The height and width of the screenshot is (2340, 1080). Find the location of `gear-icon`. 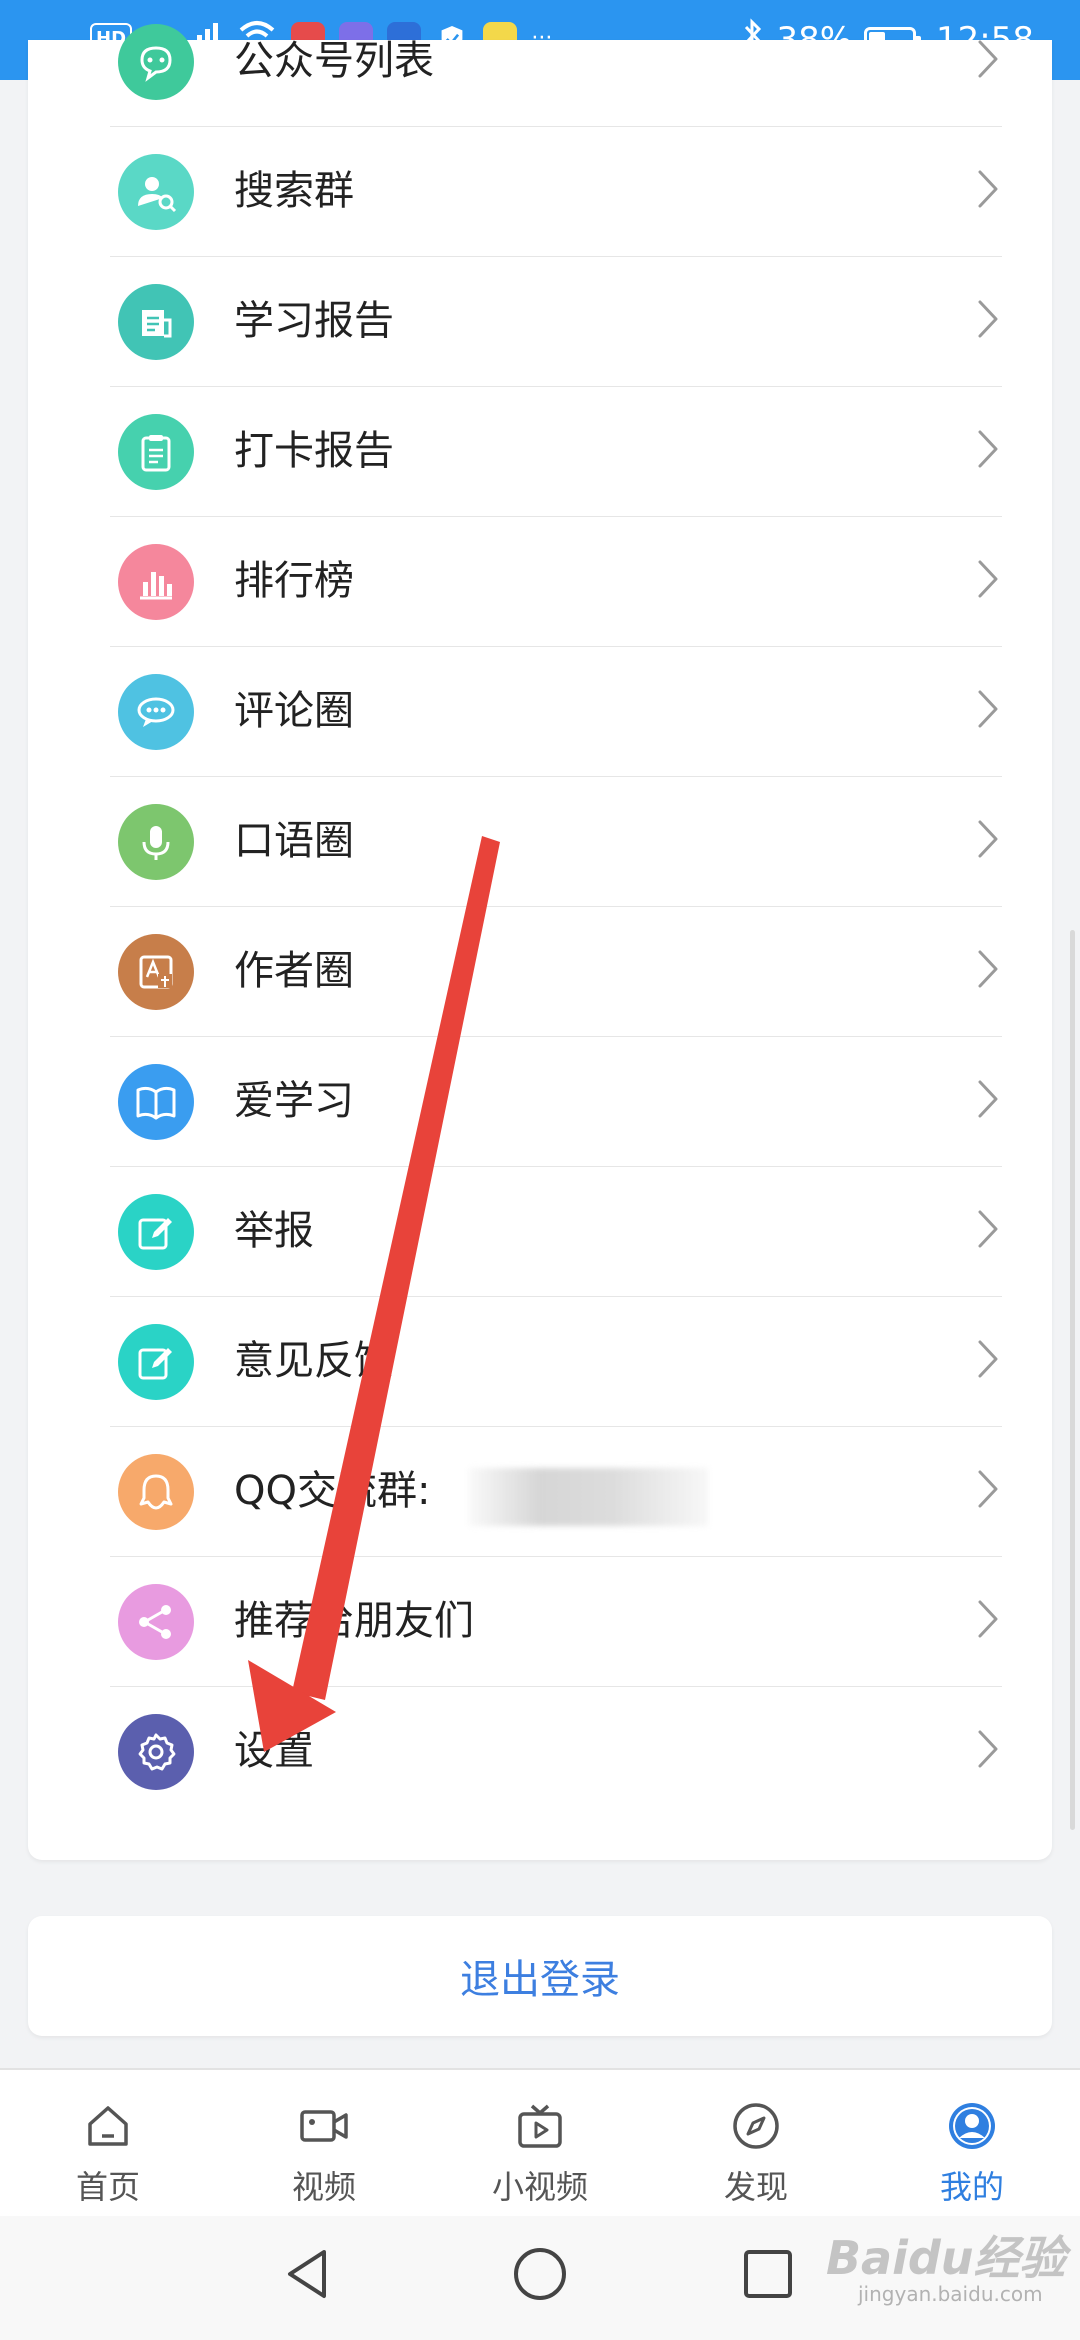

gear-icon is located at coordinates (156, 1752).